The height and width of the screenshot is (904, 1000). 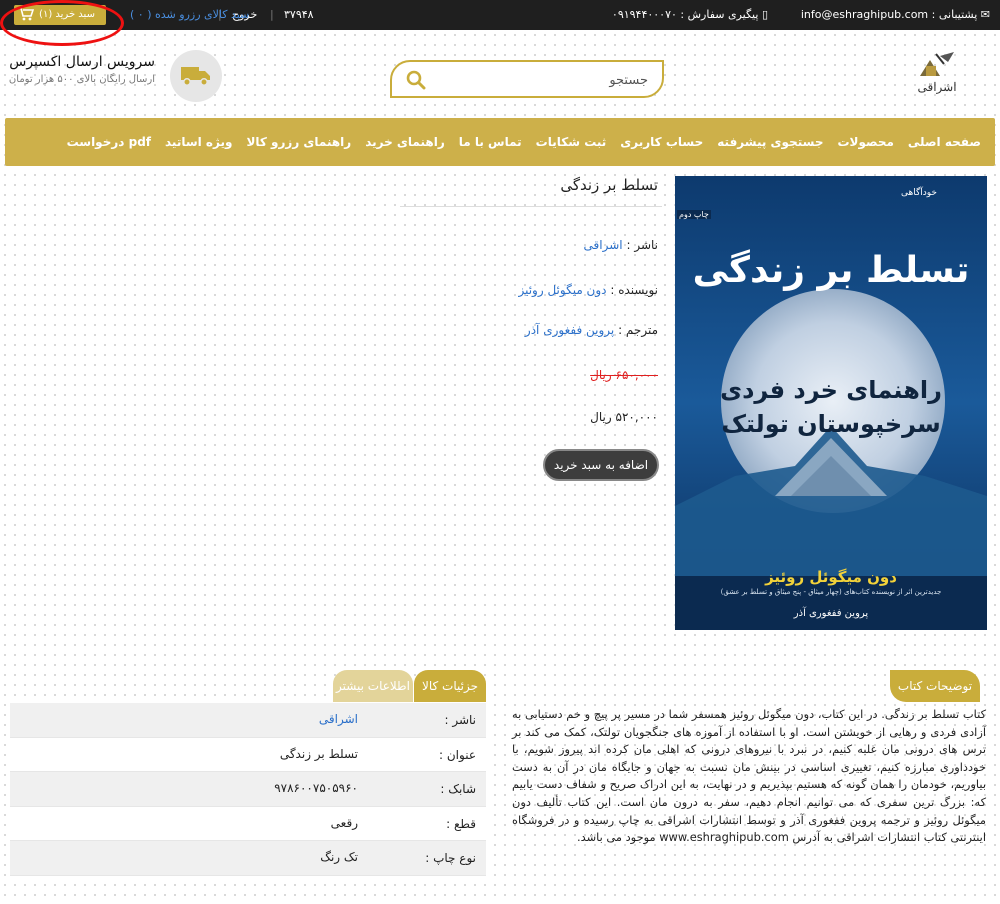 I want to click on old-price-row: ۶۵۰,۰۰۰ ریال, so click(x=529, y=375).